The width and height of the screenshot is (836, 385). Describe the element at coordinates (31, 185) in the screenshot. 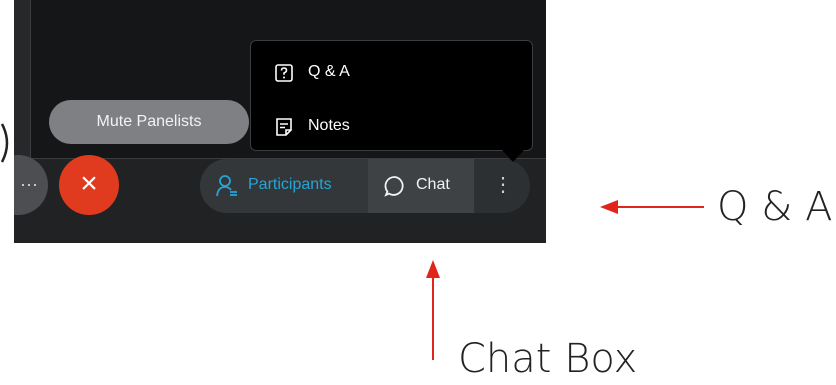

I see `more-circle-button: ···` at that location.